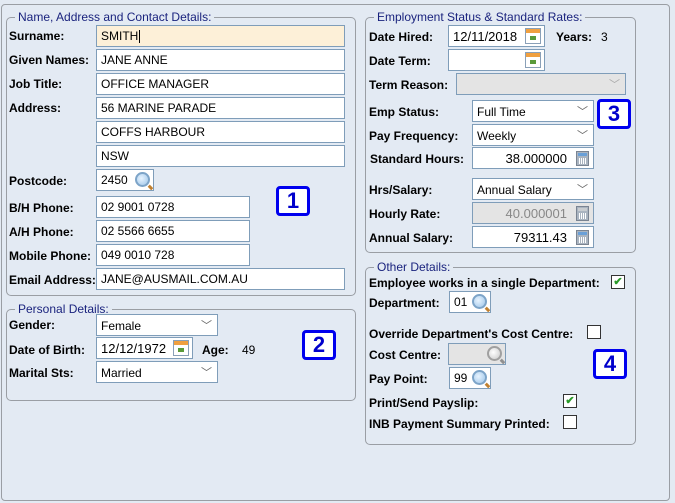 The width and height of the screenshot is (675, 503). I want to click on address-line2-input: COFFS HARBOUR, so click(220, 132).